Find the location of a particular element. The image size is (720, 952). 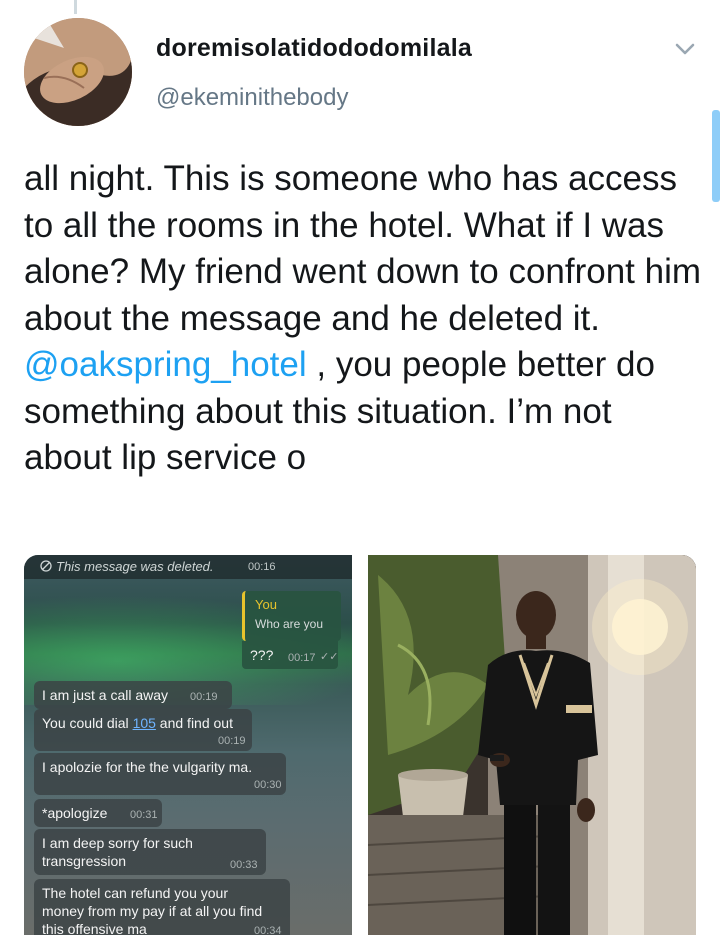

outgoing-message: ??? 00:17 ✓✓ is located at coordinates (290, 655).